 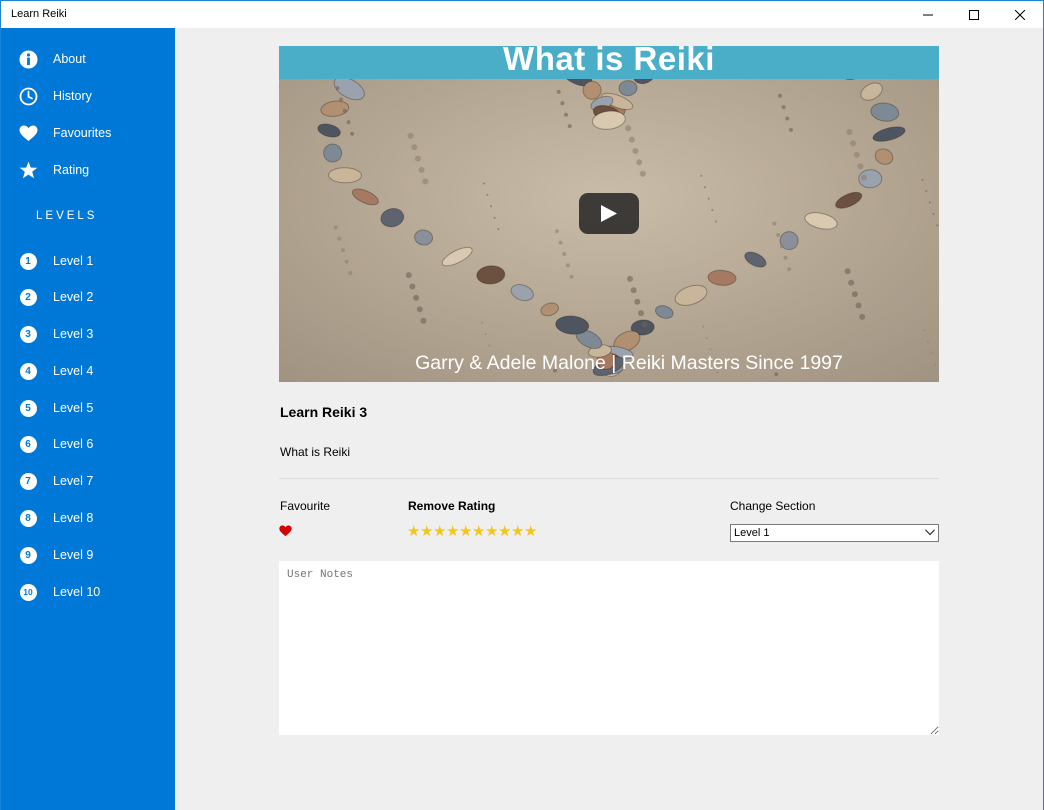 What do you see at coordinates (69, 59) in the screenshot?
I see `sidebar-item-label: About` at bounding box center [69, 59].